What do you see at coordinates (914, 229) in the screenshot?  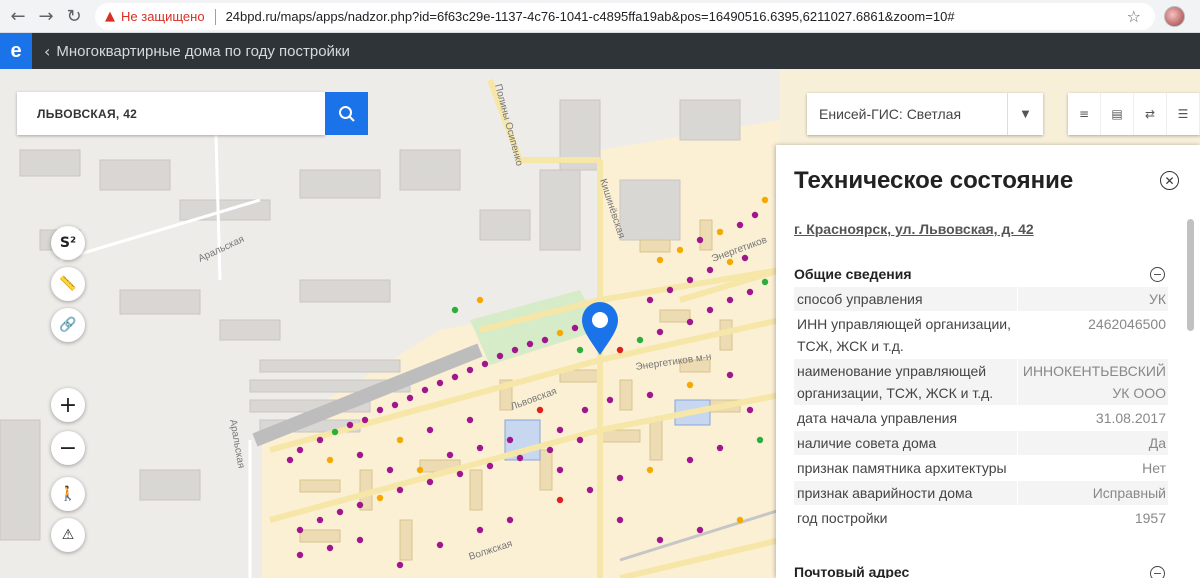 I see `address-link: г. Красноярск, ул. Львовская, д. 42` at bounding box center [914, 229].